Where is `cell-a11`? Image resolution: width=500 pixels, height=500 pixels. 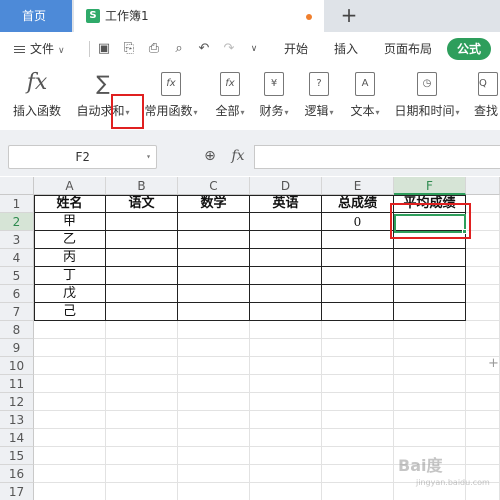
cell-a11 is located at coordinates (70, 384).